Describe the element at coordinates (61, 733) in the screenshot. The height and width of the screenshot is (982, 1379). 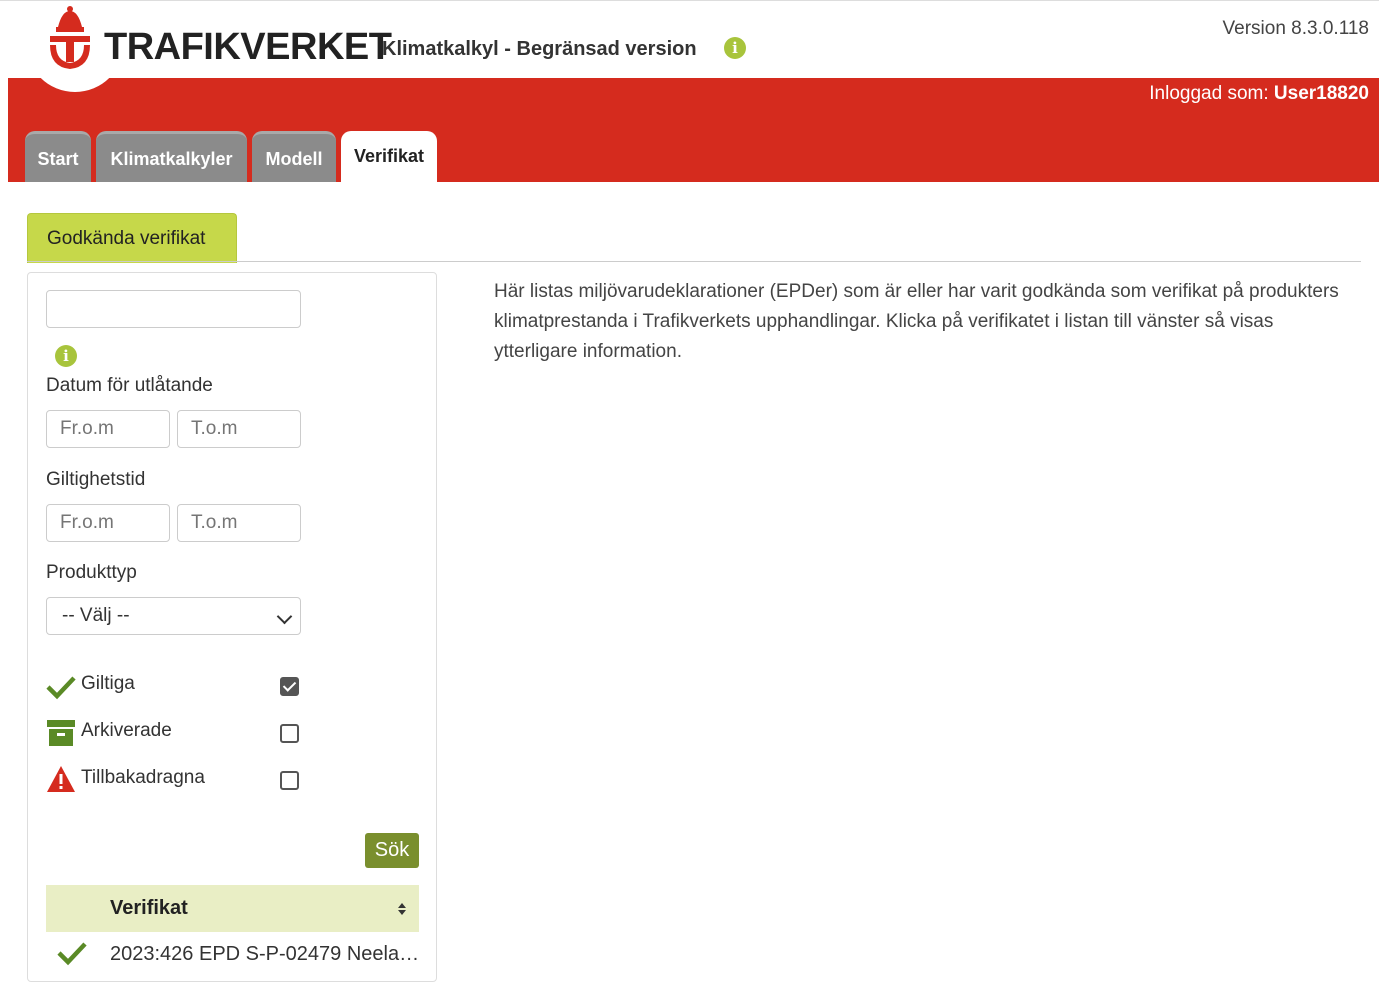
I see `archive-icon` at that location.